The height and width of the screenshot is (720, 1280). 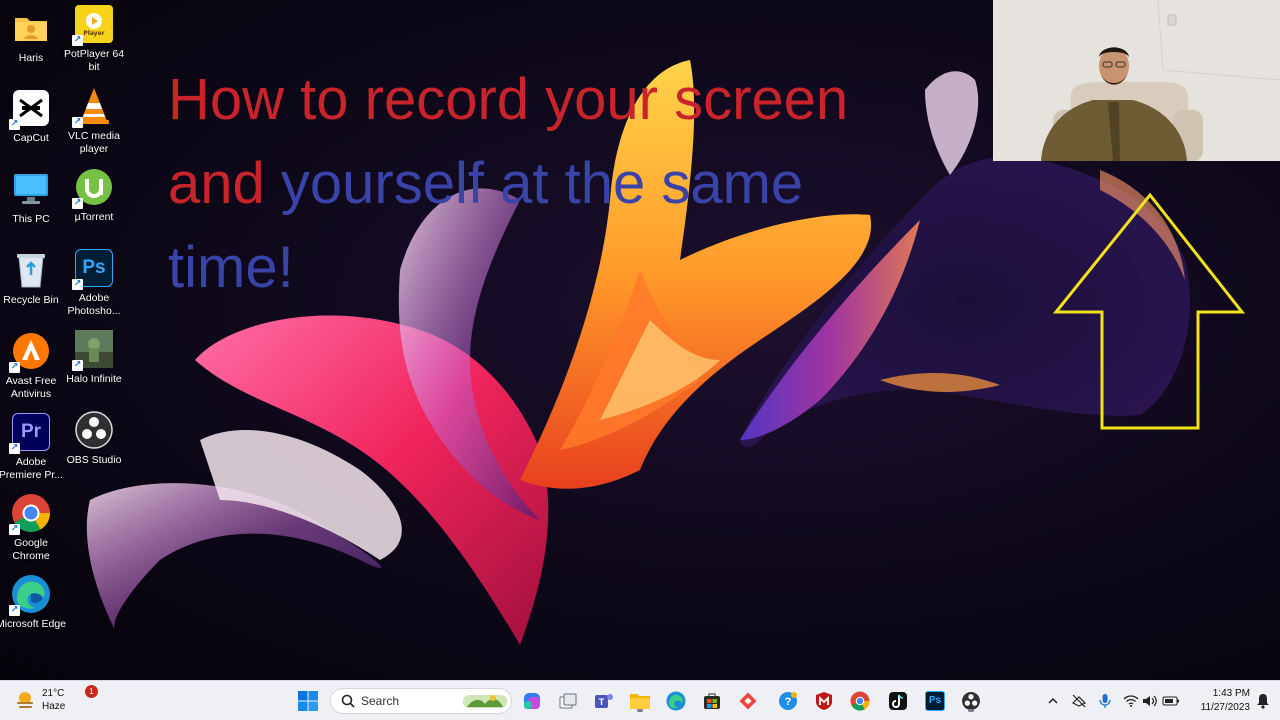 What do you see at coordinates (31, 189) in the screenshot?
I see `monitor-icon` at bounding box center [31, 189].